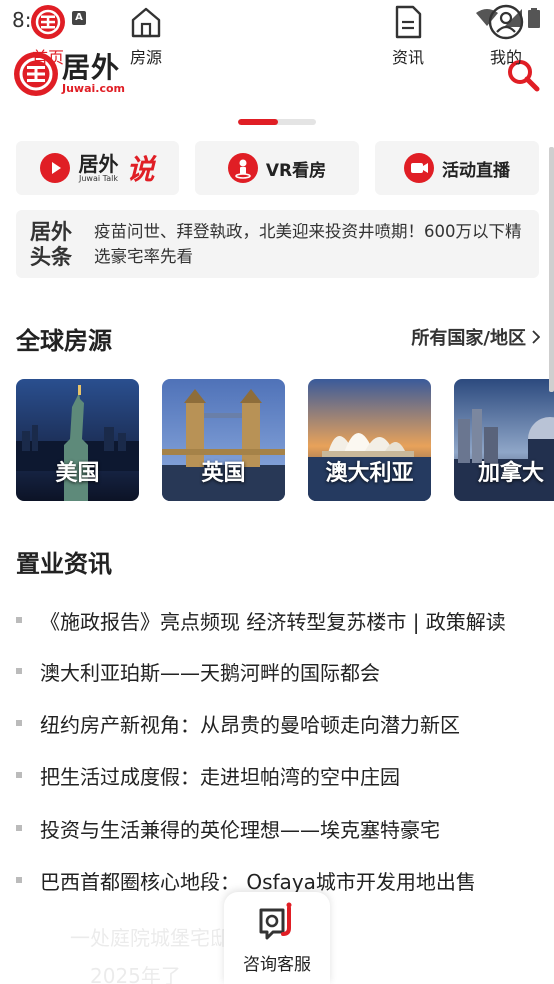 This screenshot has height=984, width=554. I want to click on news-title: 纽约房产新视角：从昂贵的曼哈顿走向潜力新区, so click(250, 724).